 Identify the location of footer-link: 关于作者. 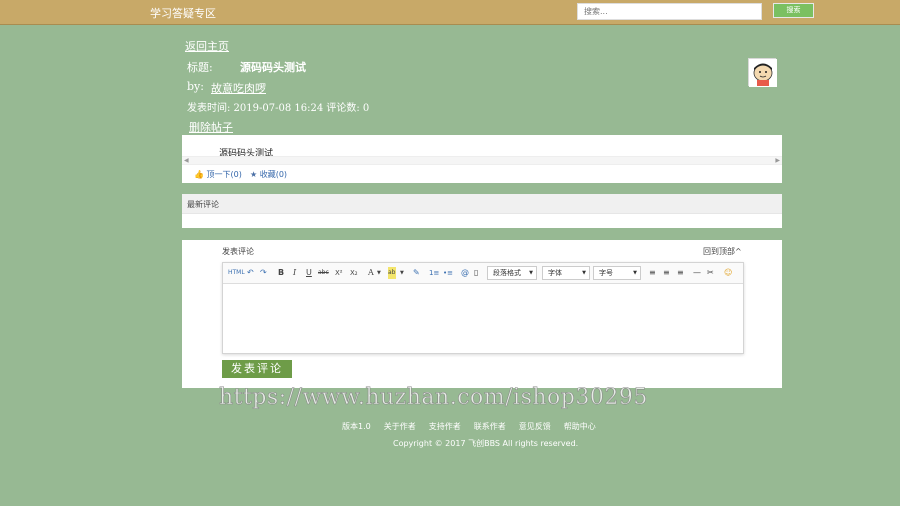
(400, 426).